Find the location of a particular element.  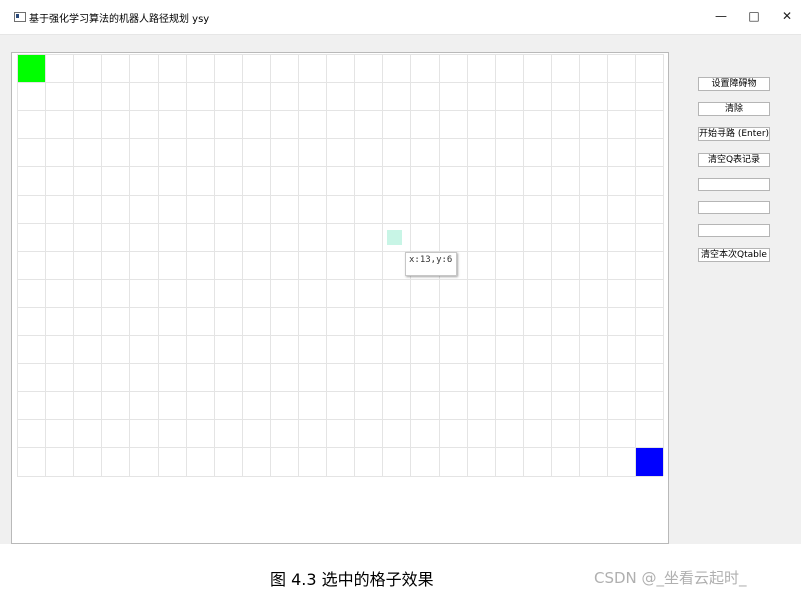

maximize-icon: □ is located at coordinates (754, 16).